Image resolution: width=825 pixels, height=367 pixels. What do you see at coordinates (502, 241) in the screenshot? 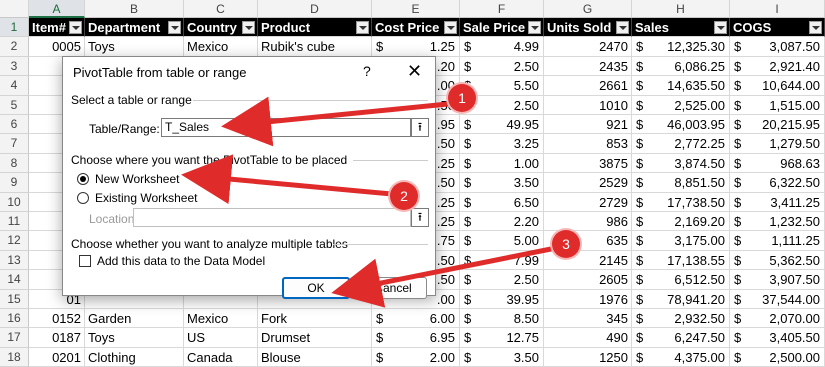
I see `table-cell: $5.00` at bounding box center [502, 241].